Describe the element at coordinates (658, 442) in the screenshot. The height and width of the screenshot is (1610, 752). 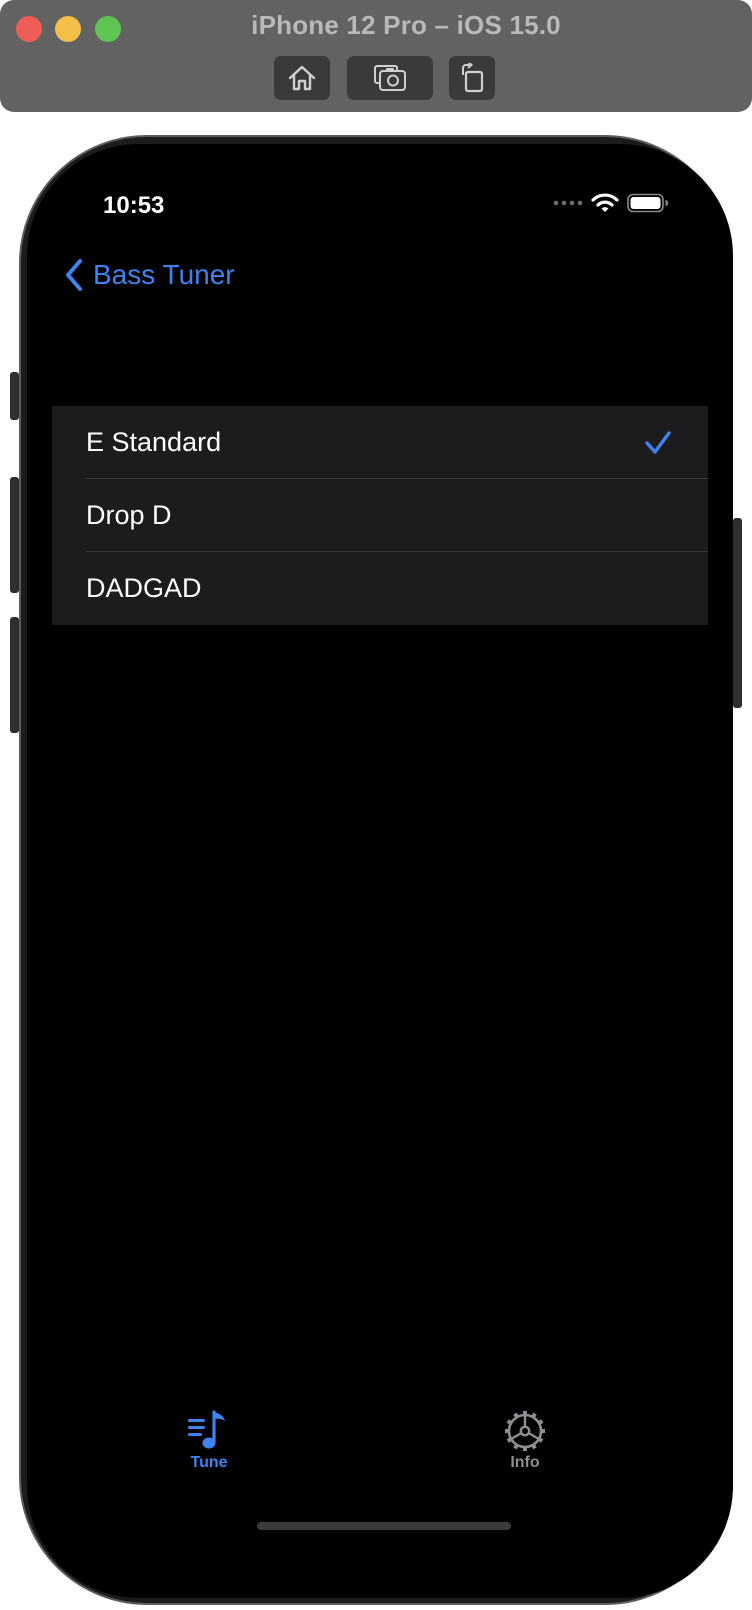
I see `checkmark-icon` at that location.